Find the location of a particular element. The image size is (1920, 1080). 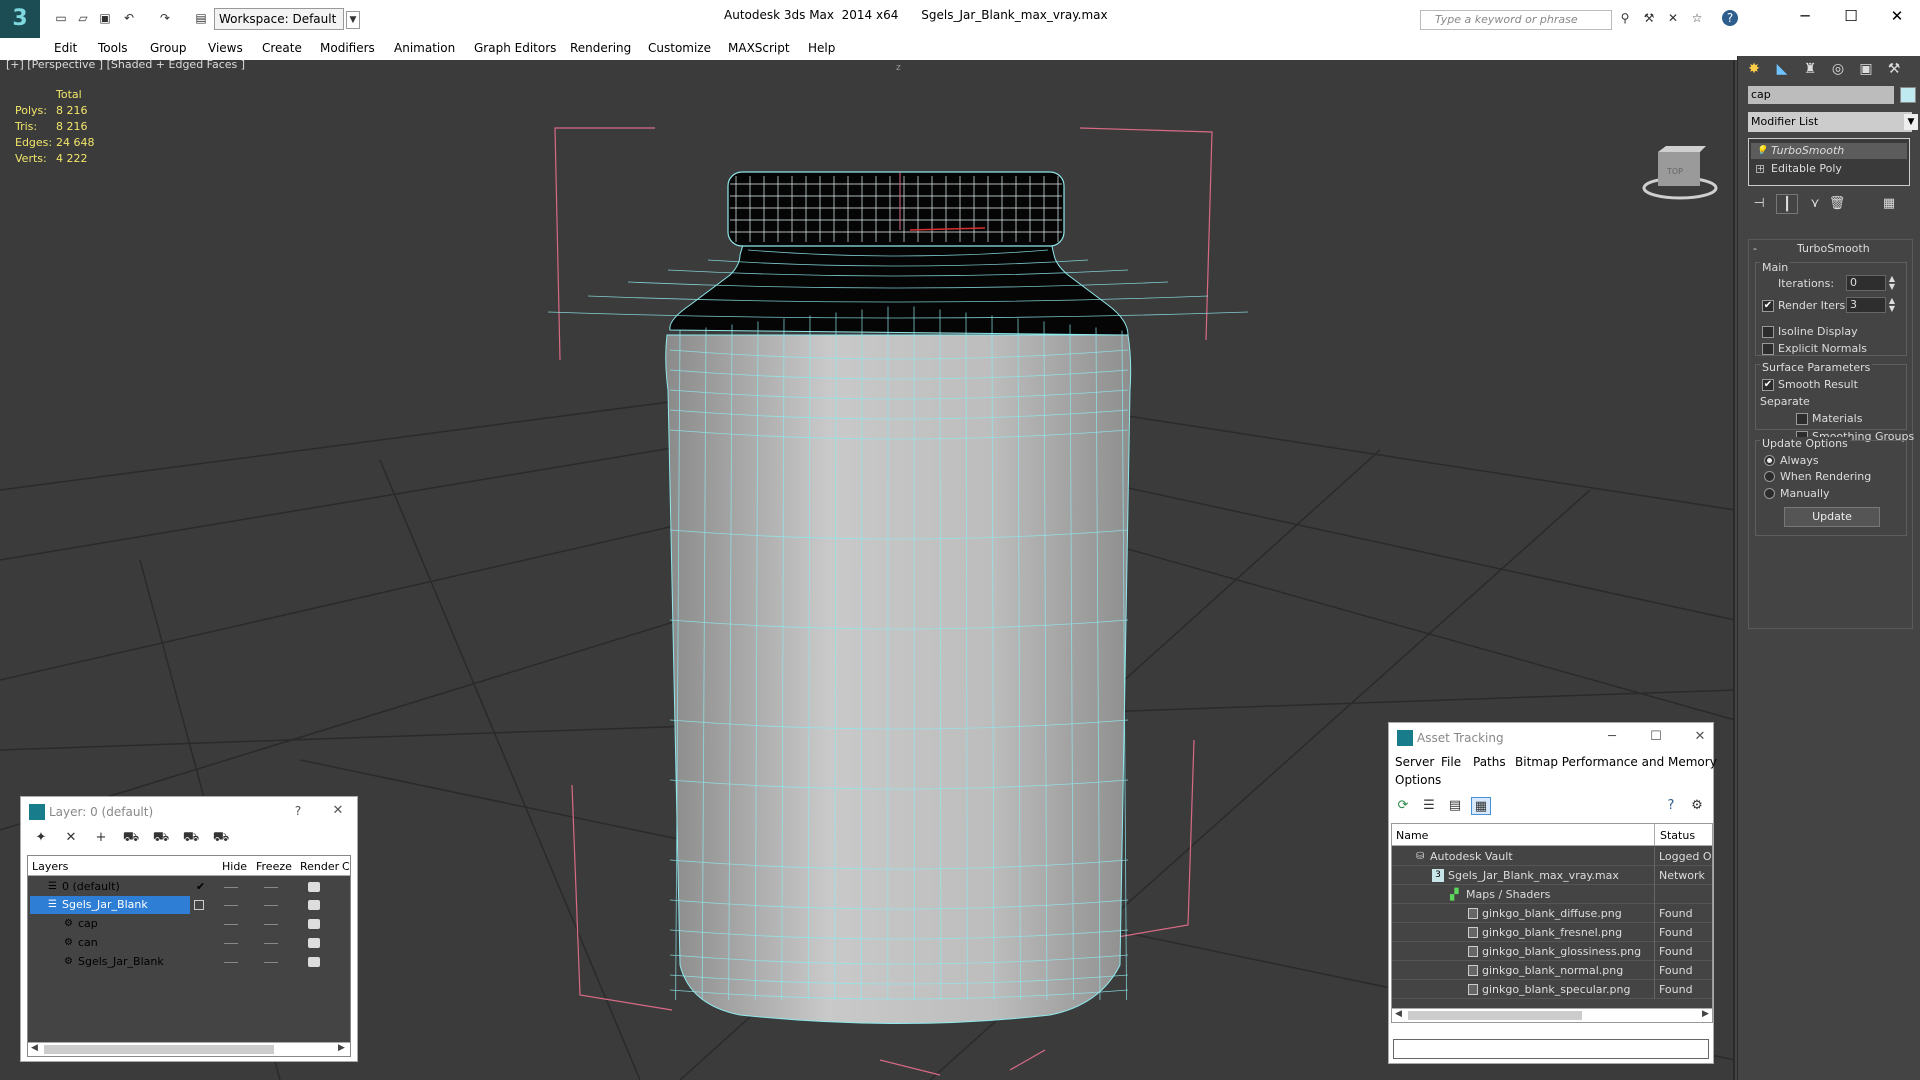

help-question-icon: ? is located at coordinates (1671, 806).